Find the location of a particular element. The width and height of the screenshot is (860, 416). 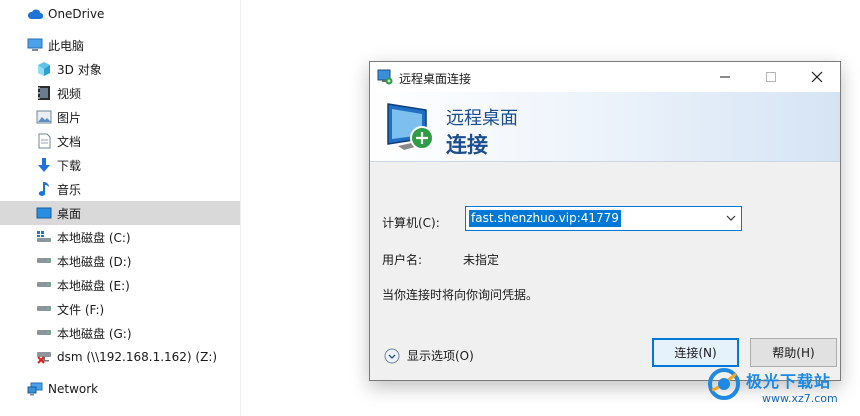

nav-item-documents: 文档 is located at coordinates (120, 141).